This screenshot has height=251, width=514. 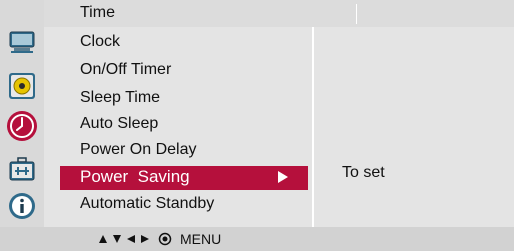 What do you see at coordinates (103, 239) in the screenshot?
I see `up-triangle-icon` at bounding box center [103, 239].